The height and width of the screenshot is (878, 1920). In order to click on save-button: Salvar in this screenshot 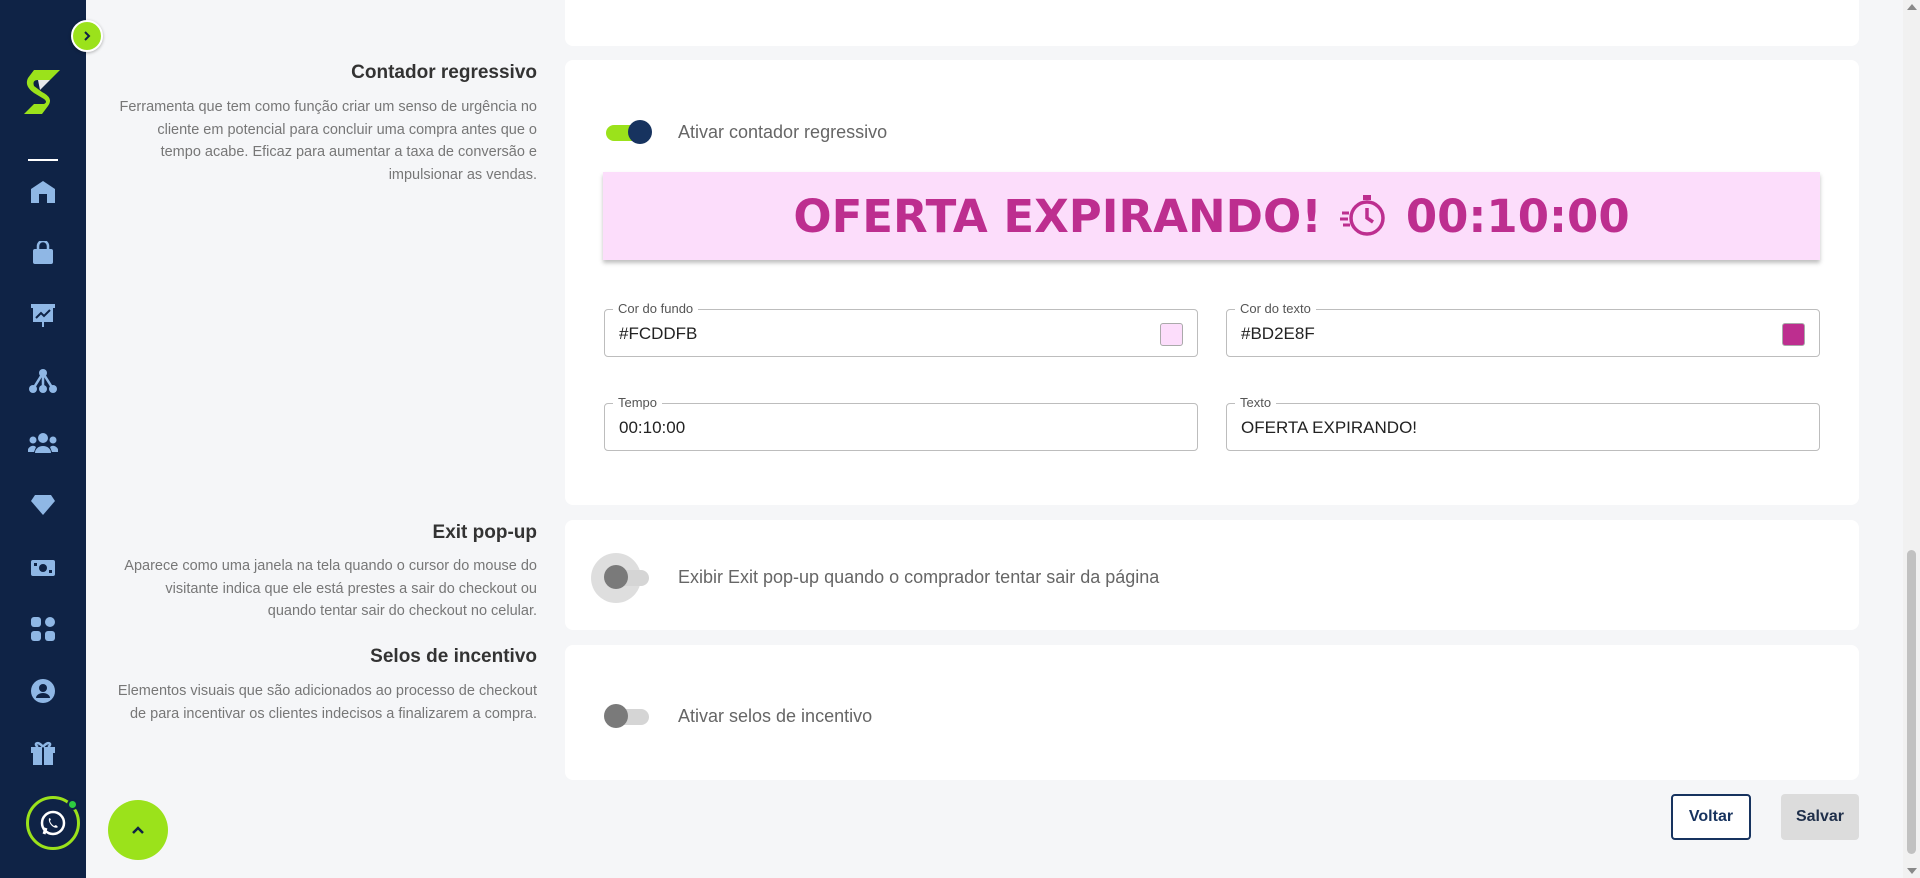, I will do `click(1820, 817)`.